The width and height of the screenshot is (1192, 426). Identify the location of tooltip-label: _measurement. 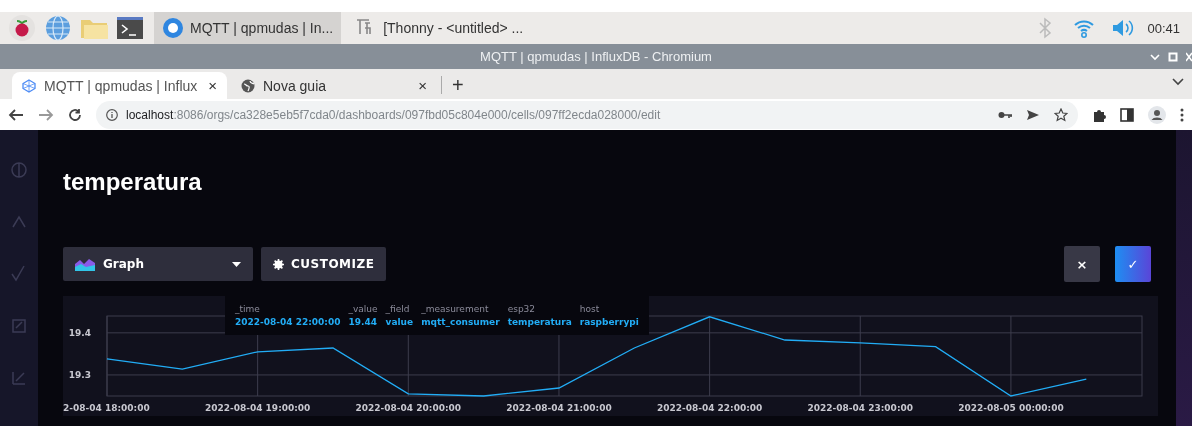
(455, 309).